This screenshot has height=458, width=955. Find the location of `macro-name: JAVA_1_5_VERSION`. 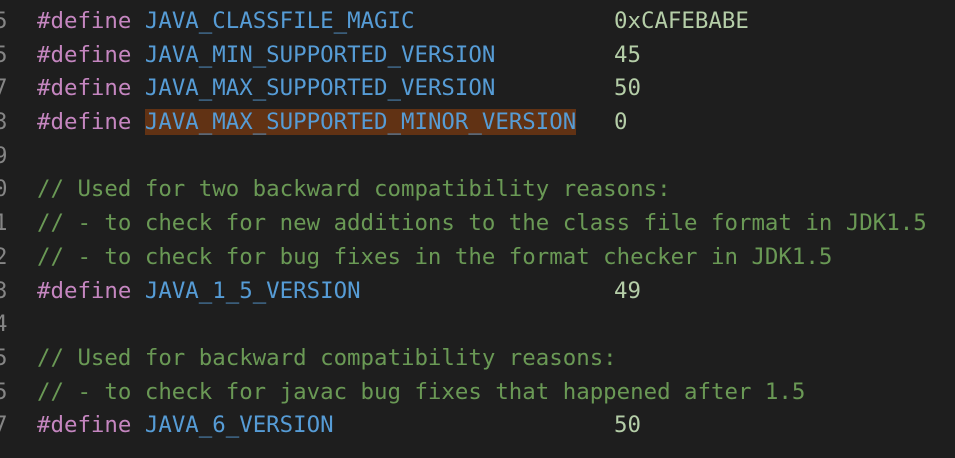

macro-name: JAVA_1_5_VERSION is located at coordinates (253, 291).